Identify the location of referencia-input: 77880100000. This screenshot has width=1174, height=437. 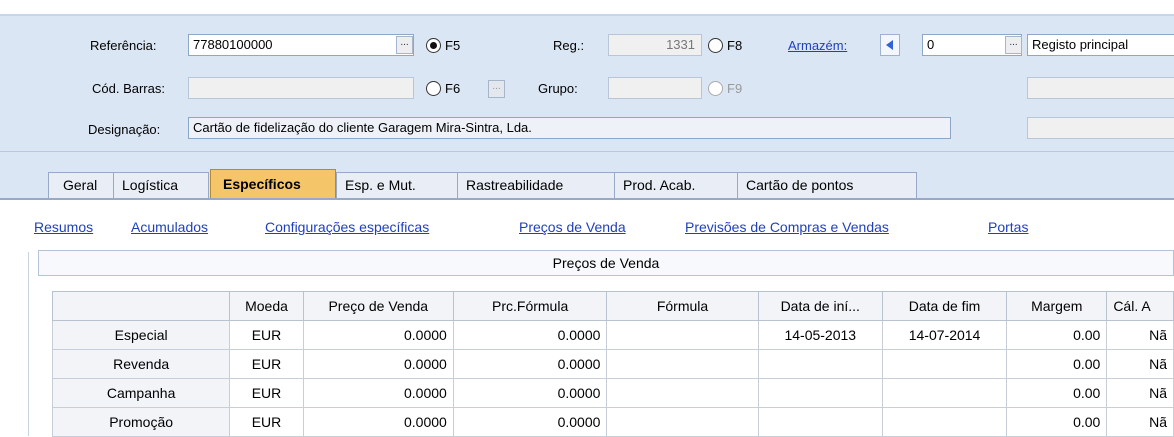
(301, 45).